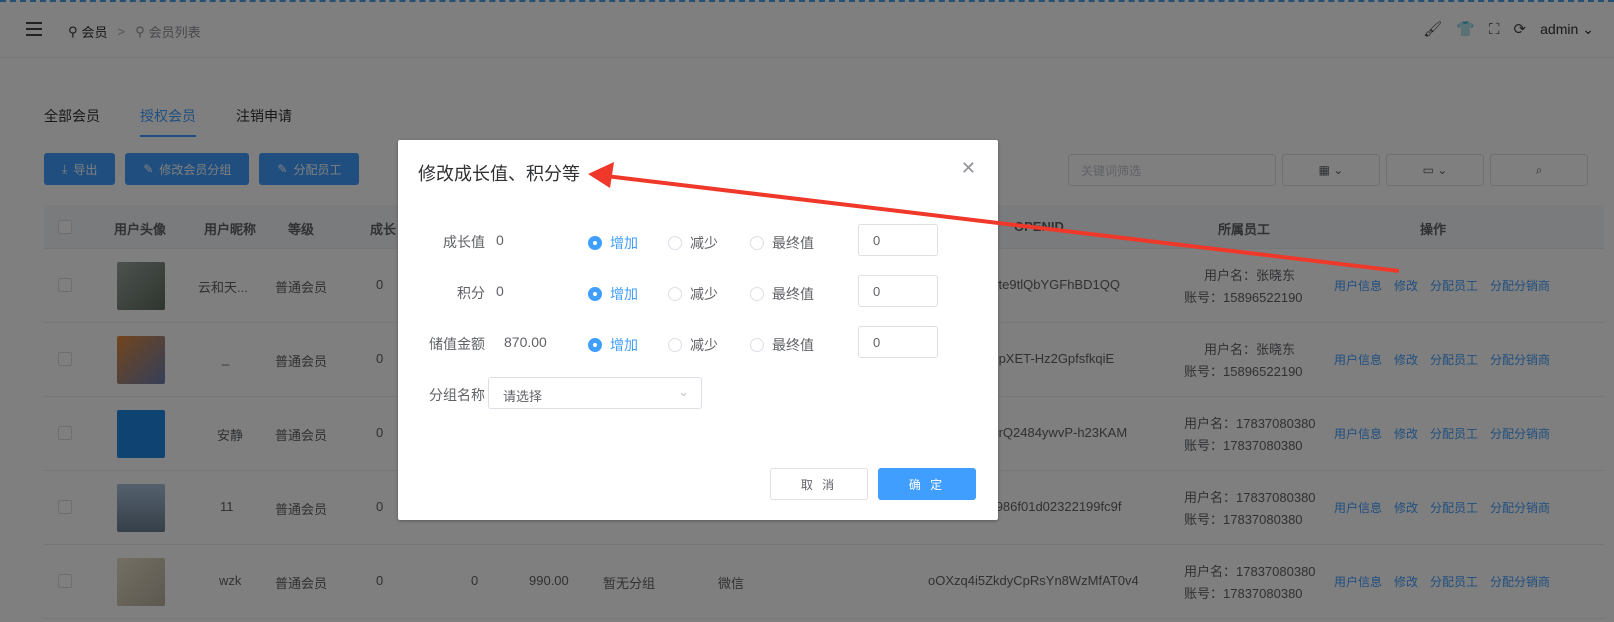 The width and height of the screenshot is (1614, 622). I want to click on group-name-label: 分组名称, so click(457, 395).